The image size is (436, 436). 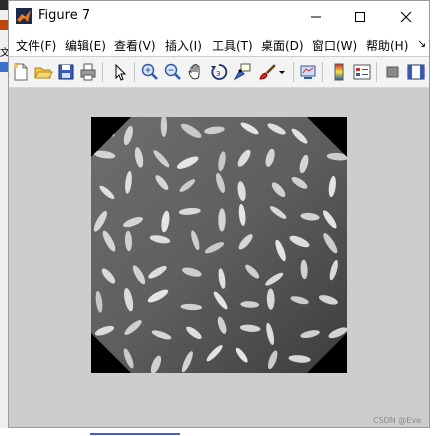 I want to click on background-window-text: 文, so click(x=4, y=53).